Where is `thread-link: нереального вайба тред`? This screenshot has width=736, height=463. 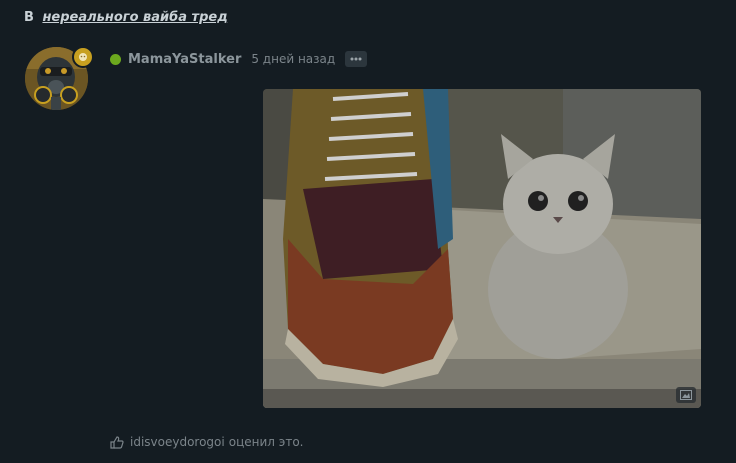
thread-link: нереального вайба тред is located at coordinates (134, 17).